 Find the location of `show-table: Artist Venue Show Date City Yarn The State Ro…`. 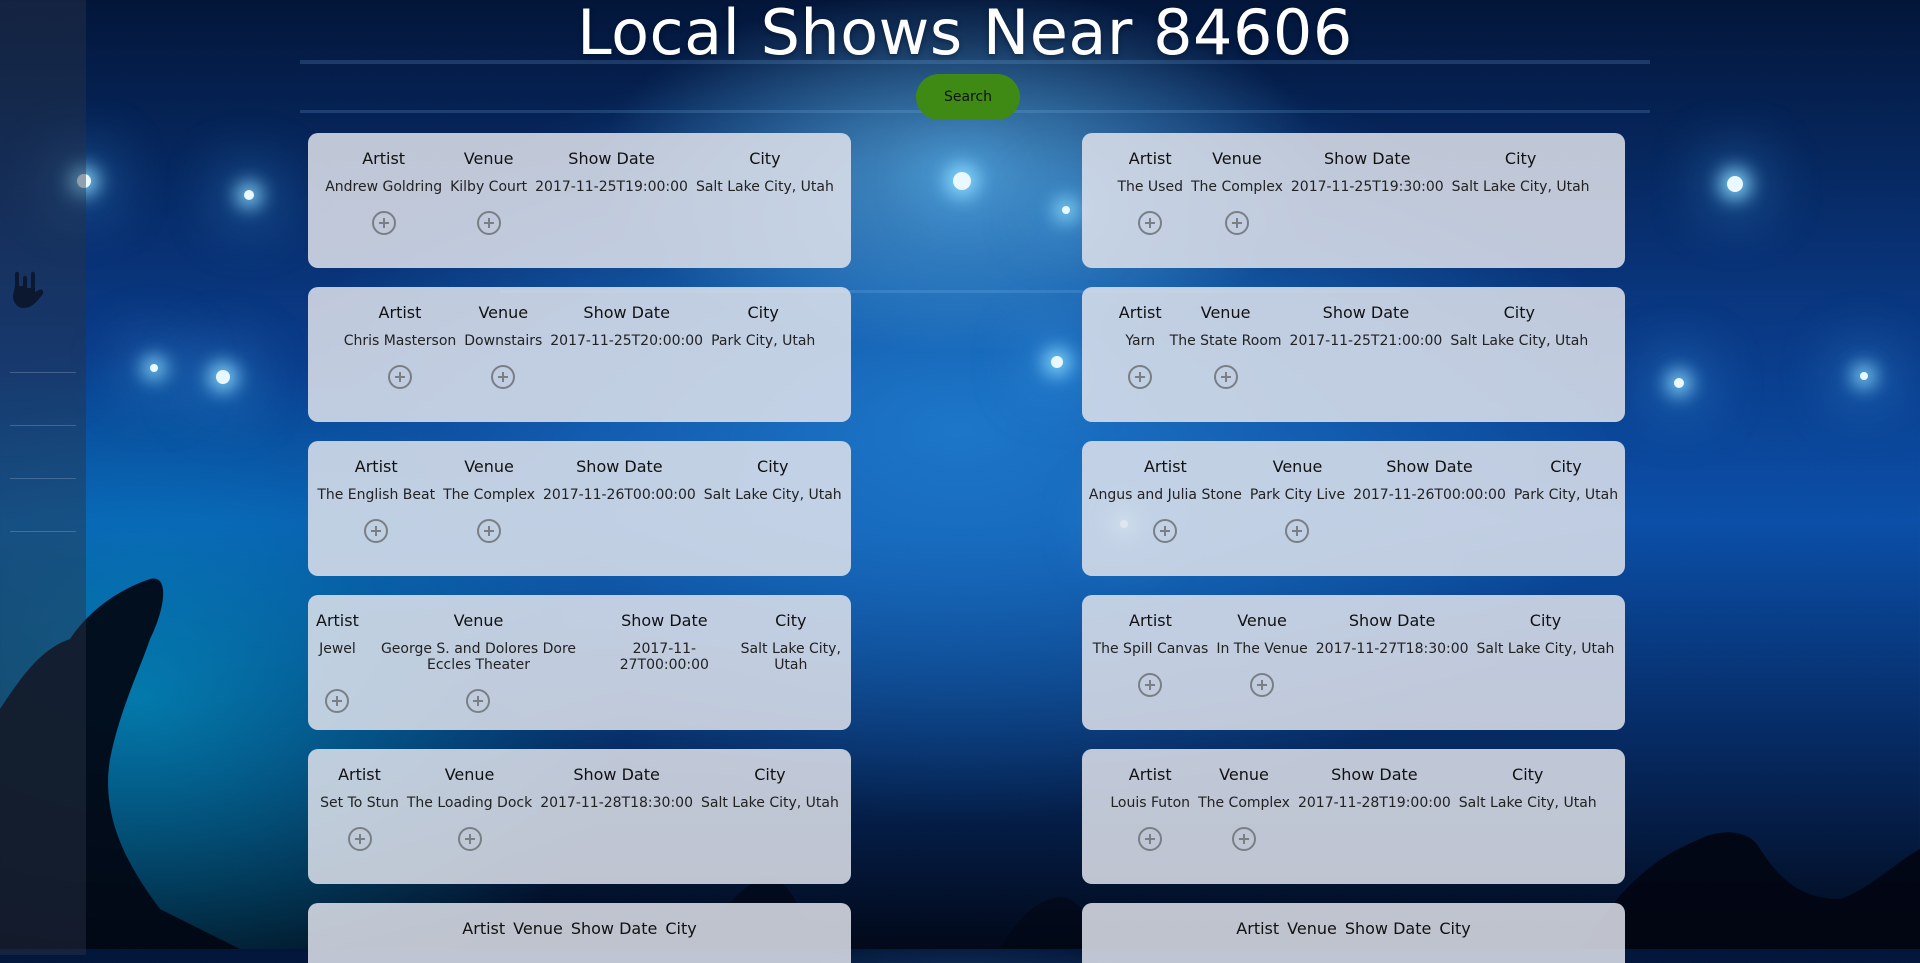

show-table: Artist Venue Show Date City Yarn The State Ro… is located at coordinates (1353, 348).